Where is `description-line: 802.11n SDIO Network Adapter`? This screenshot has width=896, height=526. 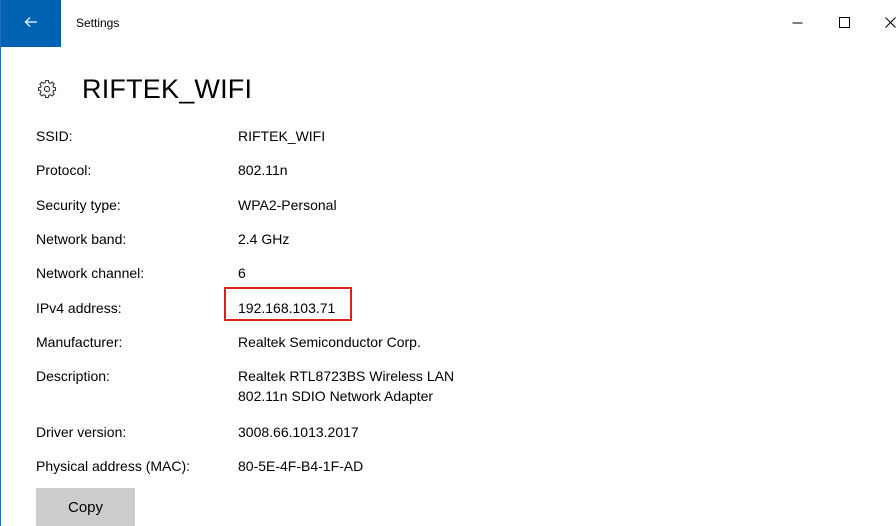
description-line: 802.11n SDIO Network Adapter is located at coordinates (336, 396).